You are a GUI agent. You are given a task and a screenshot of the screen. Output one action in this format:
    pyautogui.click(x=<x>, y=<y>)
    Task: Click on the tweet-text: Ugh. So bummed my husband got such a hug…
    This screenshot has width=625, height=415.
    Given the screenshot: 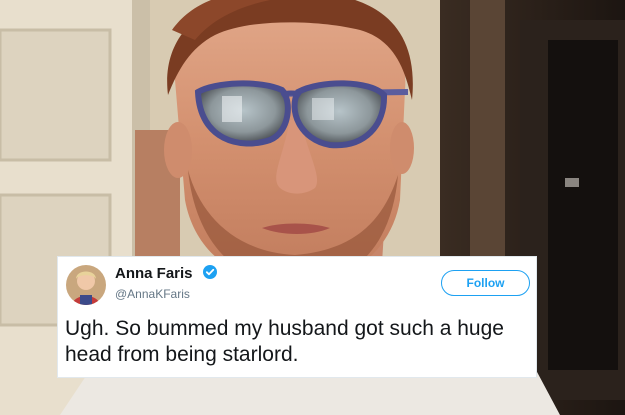 What is the action you would take?
    pyautogui.click(x=284, y=341)
    